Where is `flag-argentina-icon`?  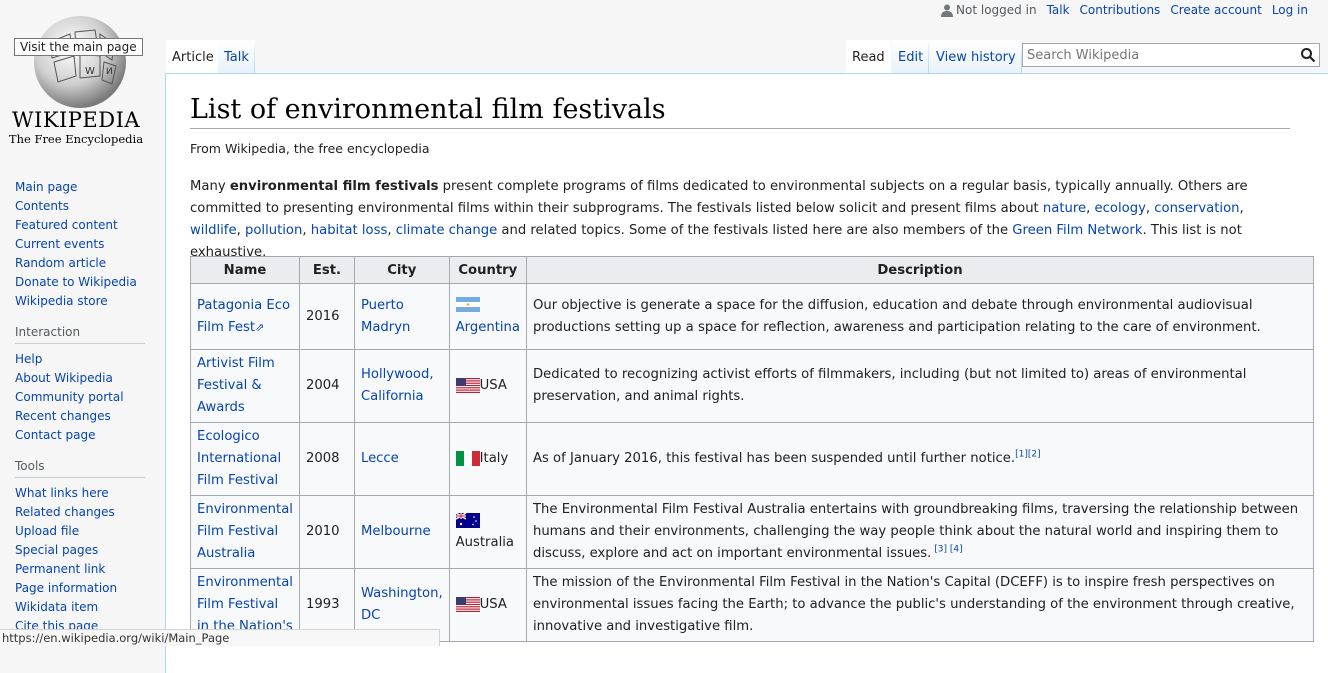 flag-argentina-icon is located at coordinates (467, 305).